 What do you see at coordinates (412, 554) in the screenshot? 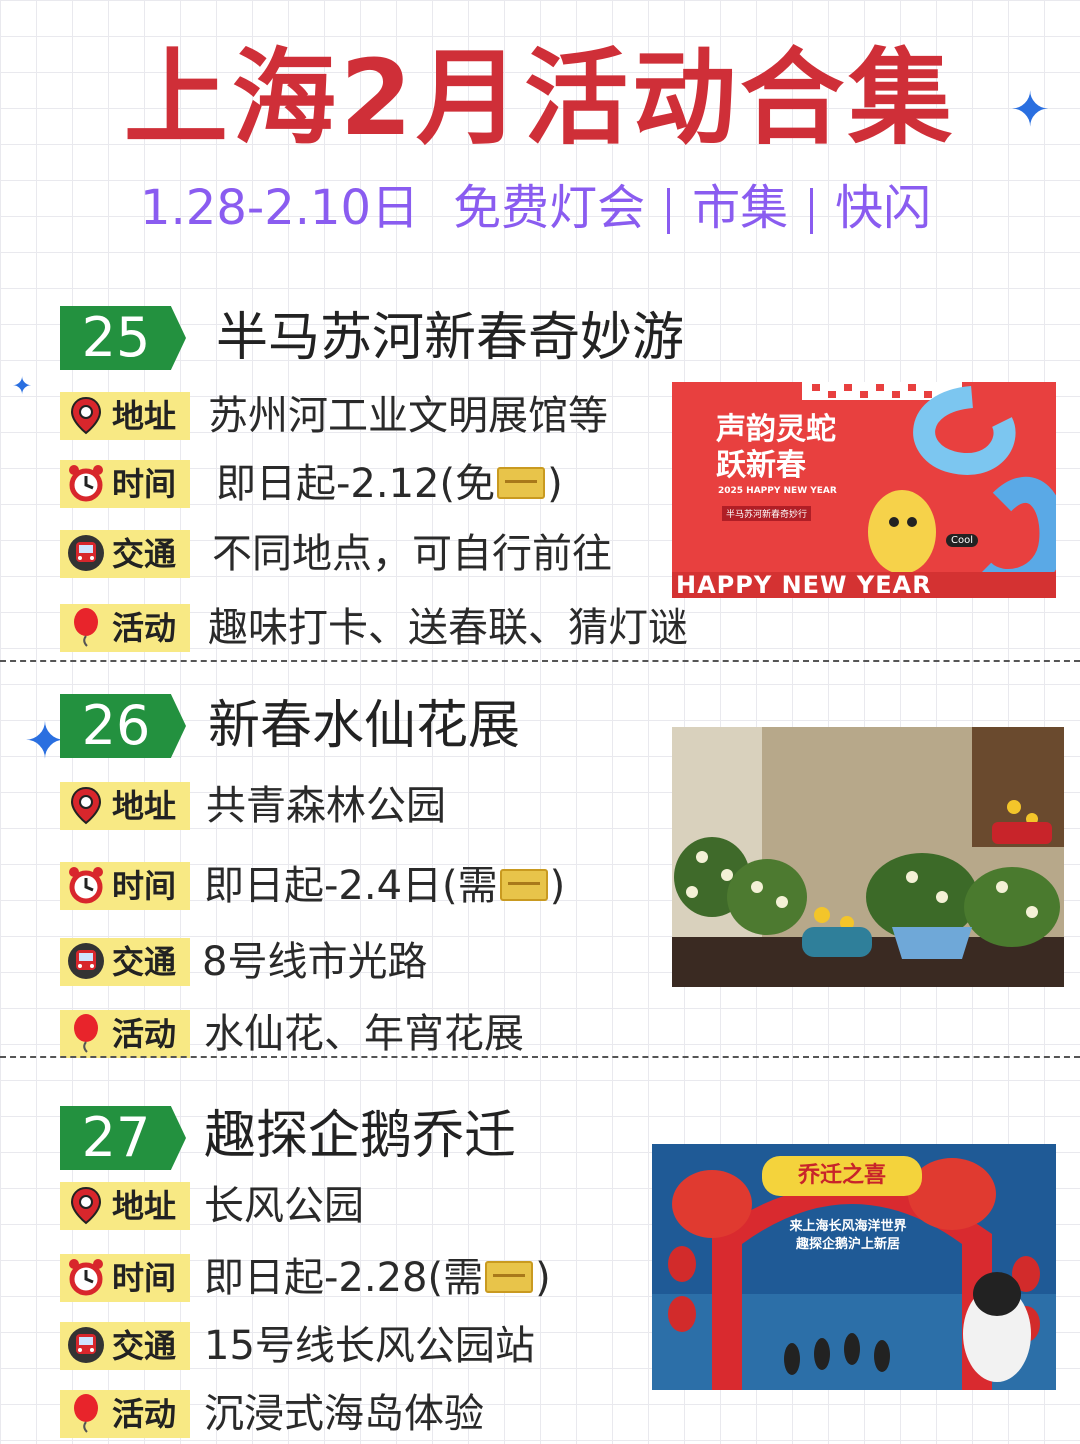
I see `event-transport: 不同地点，可自行前往` at bounding box center [412, 554].